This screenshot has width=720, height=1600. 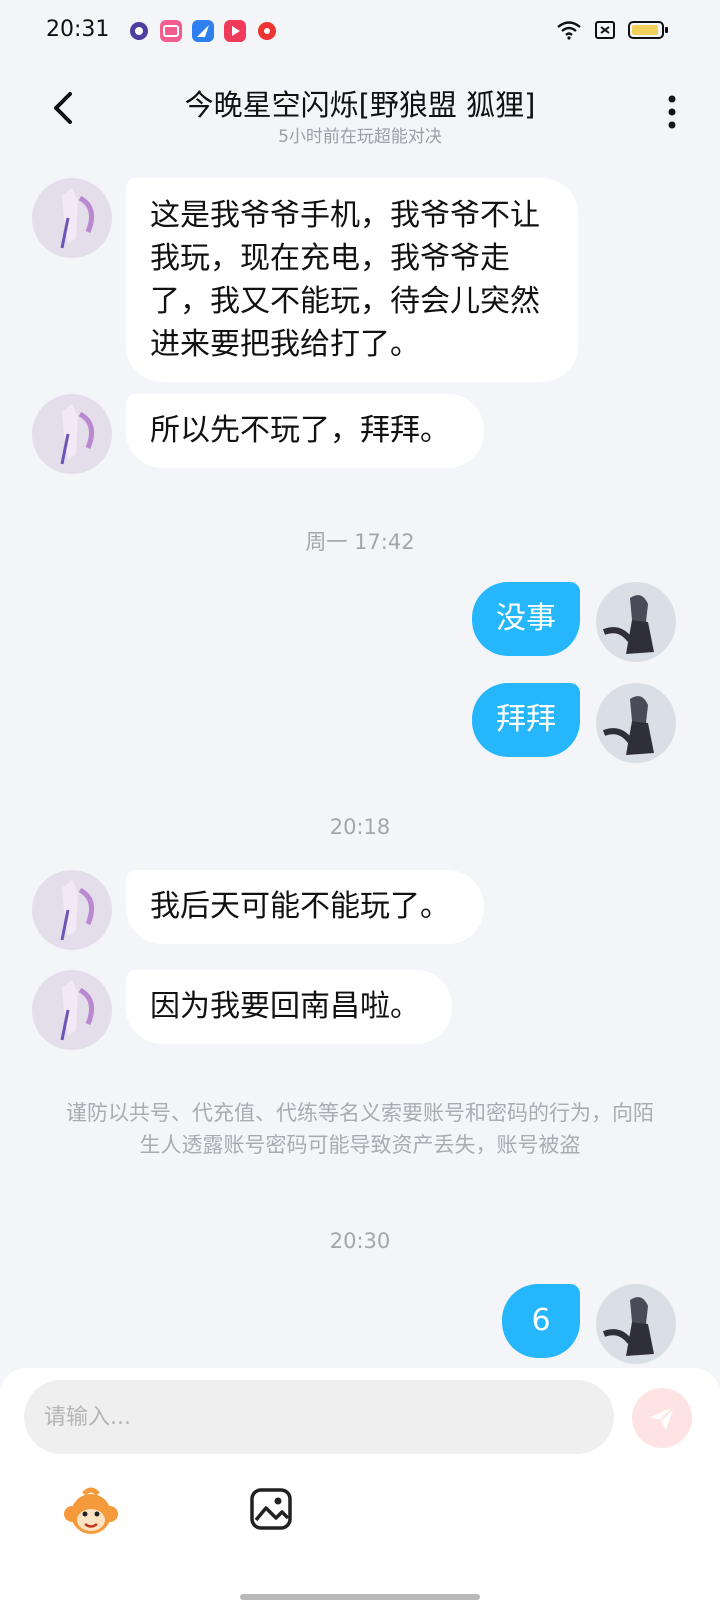 What do you see at coordinates (526, 619) in the screenshot?
I see `my-message-bubble: 没事` at bounding box center [526, 619].